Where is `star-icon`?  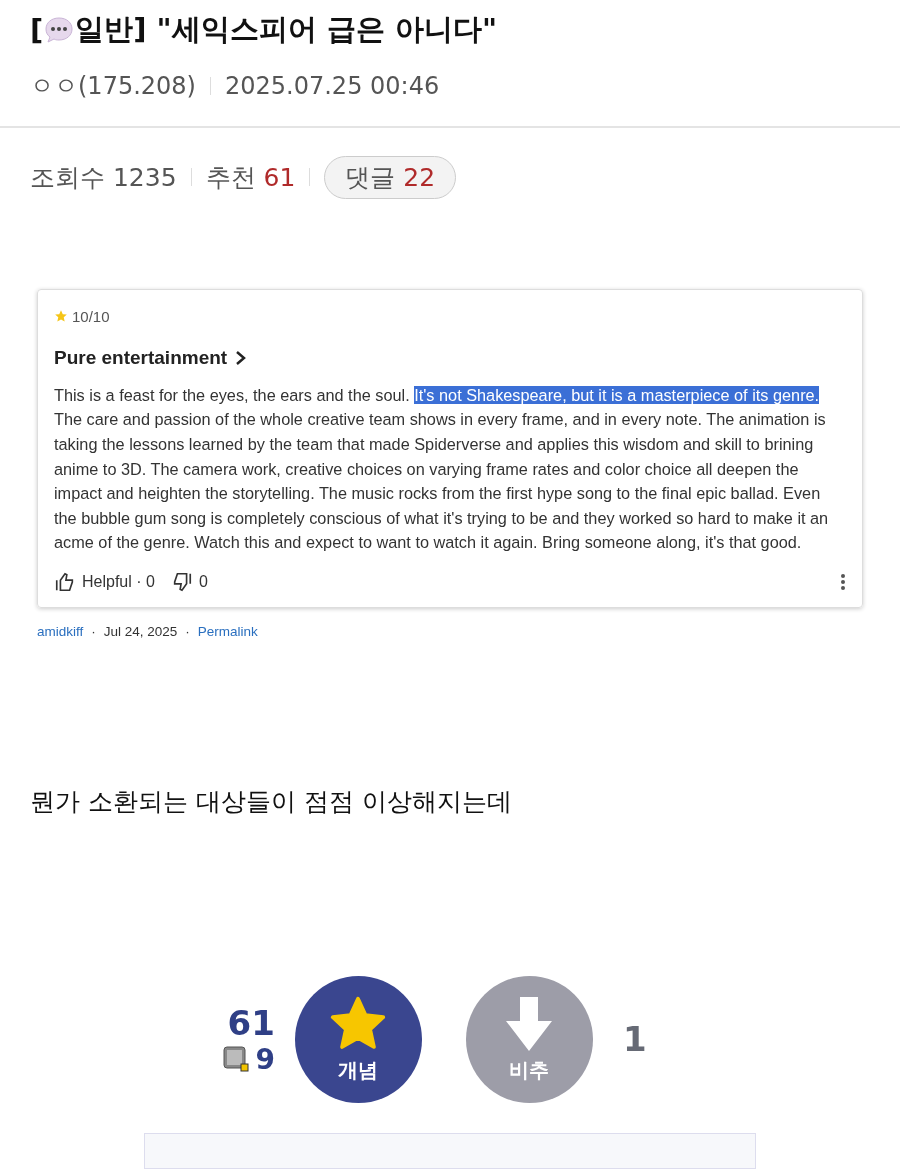 star-icon is located at coordinates (61, 316).